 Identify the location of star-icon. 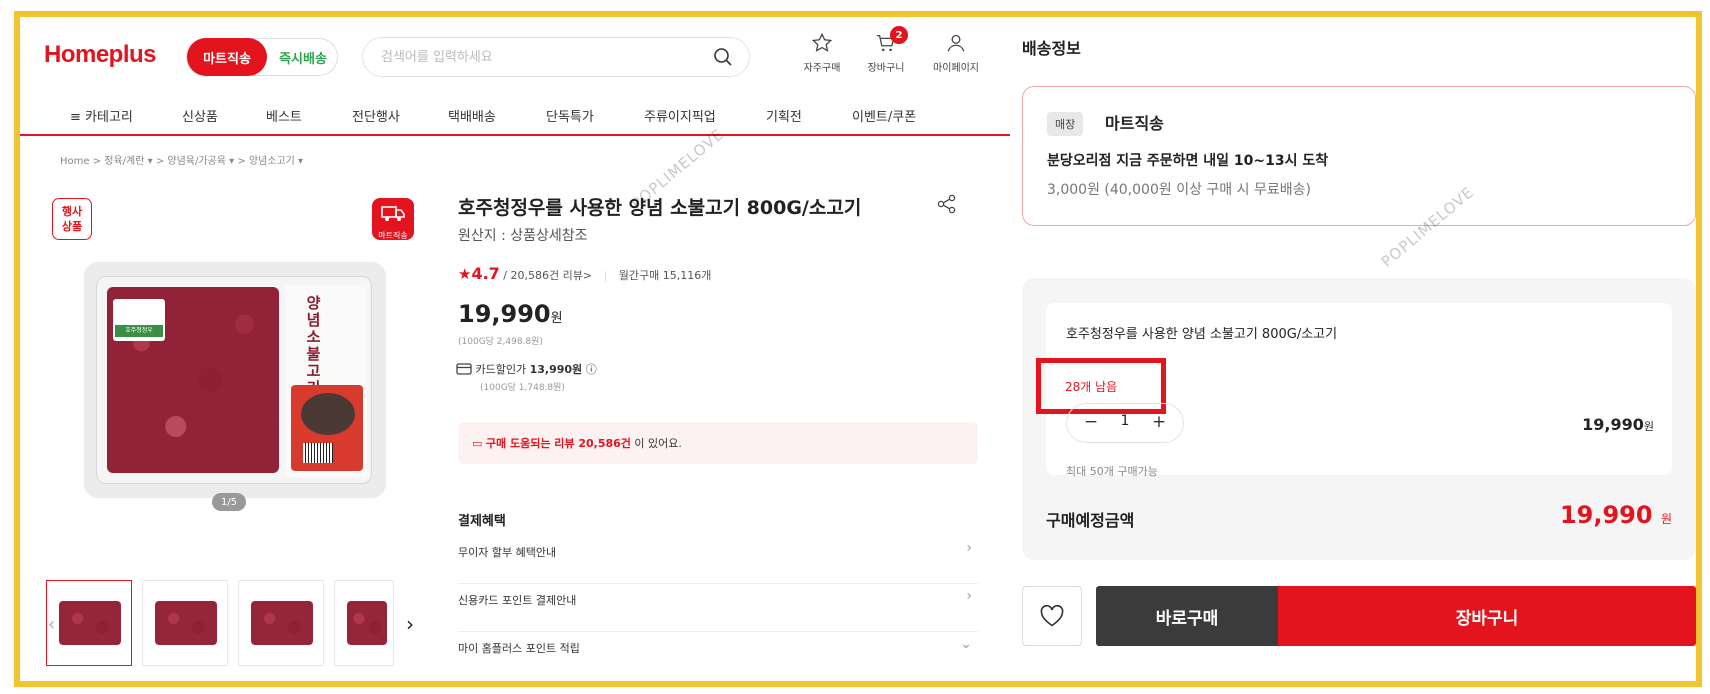
(822, 42).